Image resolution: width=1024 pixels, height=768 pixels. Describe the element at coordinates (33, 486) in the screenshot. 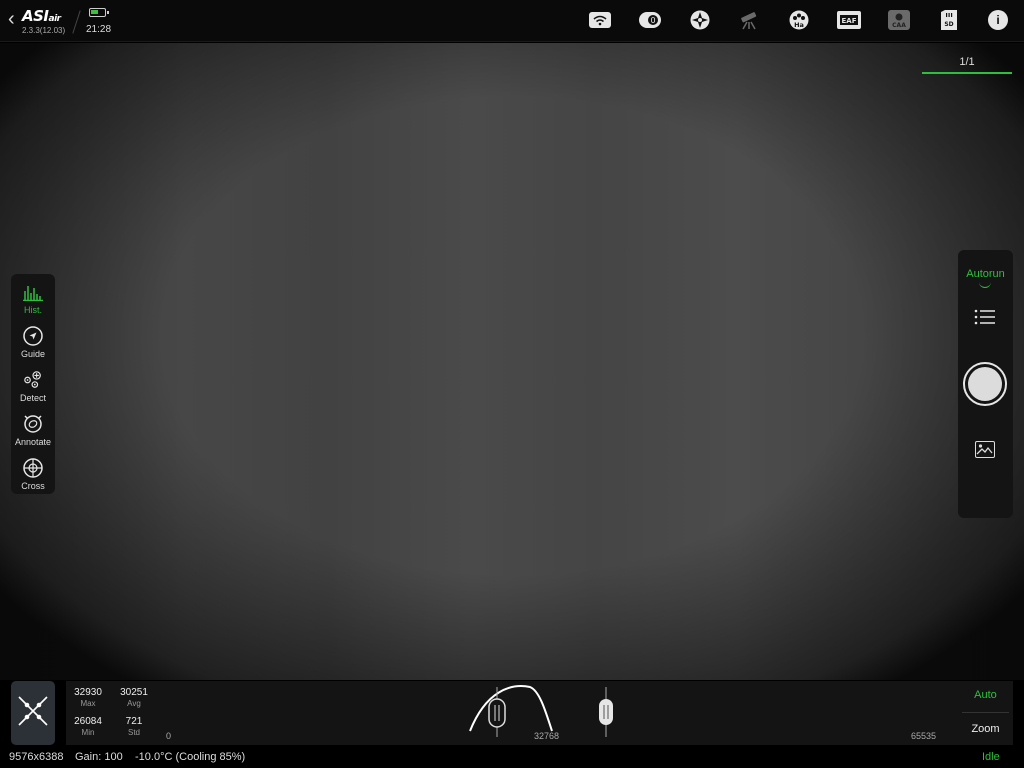

I see `tool-cross-label: Cross` at that location.